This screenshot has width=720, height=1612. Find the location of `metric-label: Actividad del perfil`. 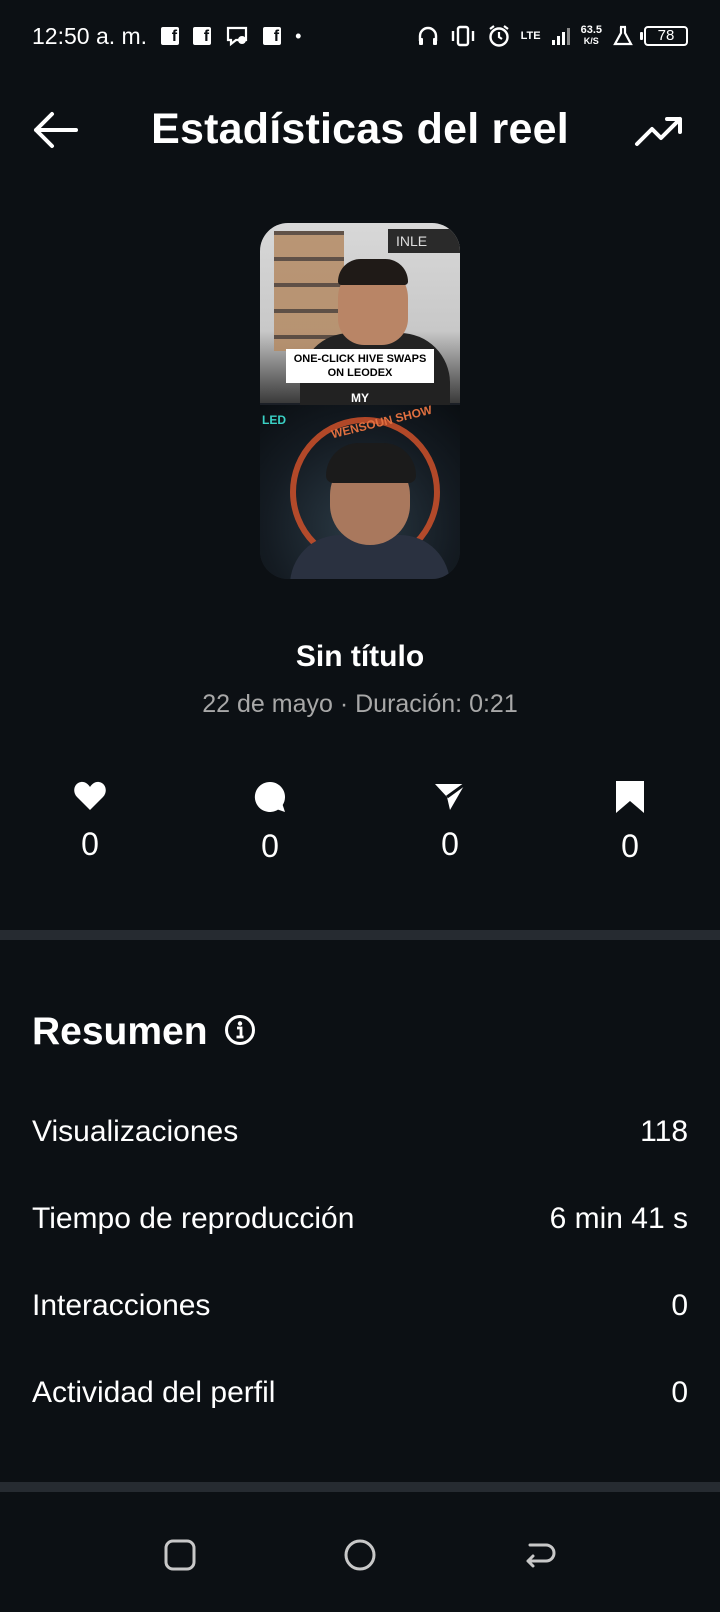

metric-label: Actividad del perfil is located at coordinates (154, 1392).